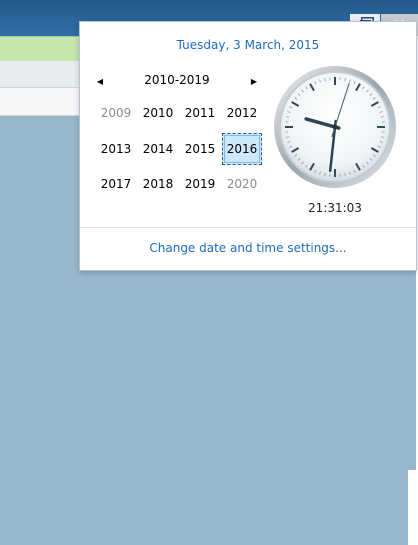 This screenshot has width=418, height=545. Describe the element at coordinates (158, 184) in the screenshot. I see `year-cell-2018: 2018` at that location.